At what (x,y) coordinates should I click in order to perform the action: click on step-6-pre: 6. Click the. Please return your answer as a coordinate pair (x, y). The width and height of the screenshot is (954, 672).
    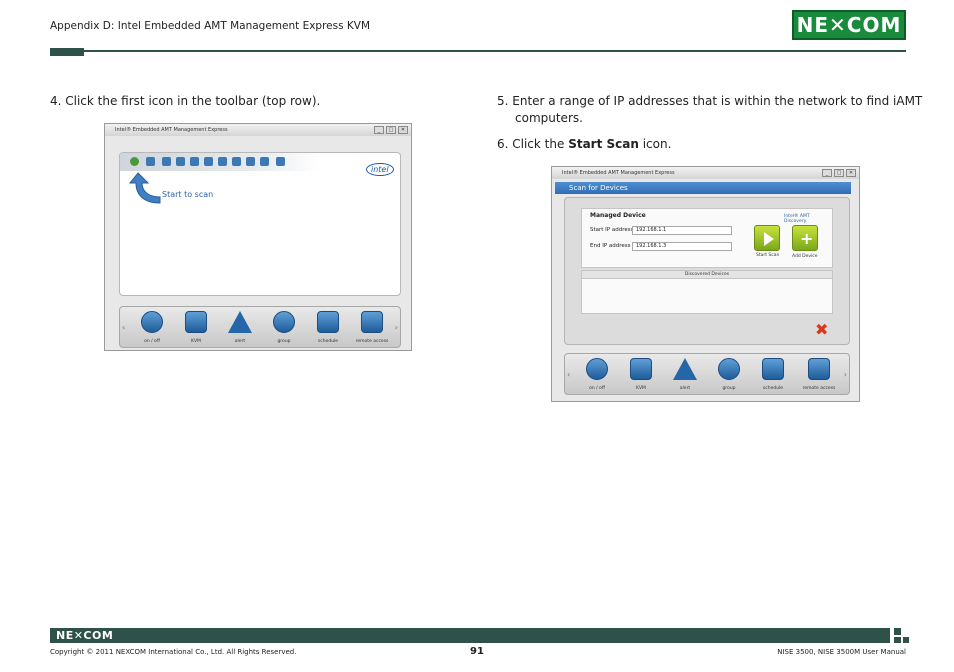
    Looking at the image, I should click on (533, 144).